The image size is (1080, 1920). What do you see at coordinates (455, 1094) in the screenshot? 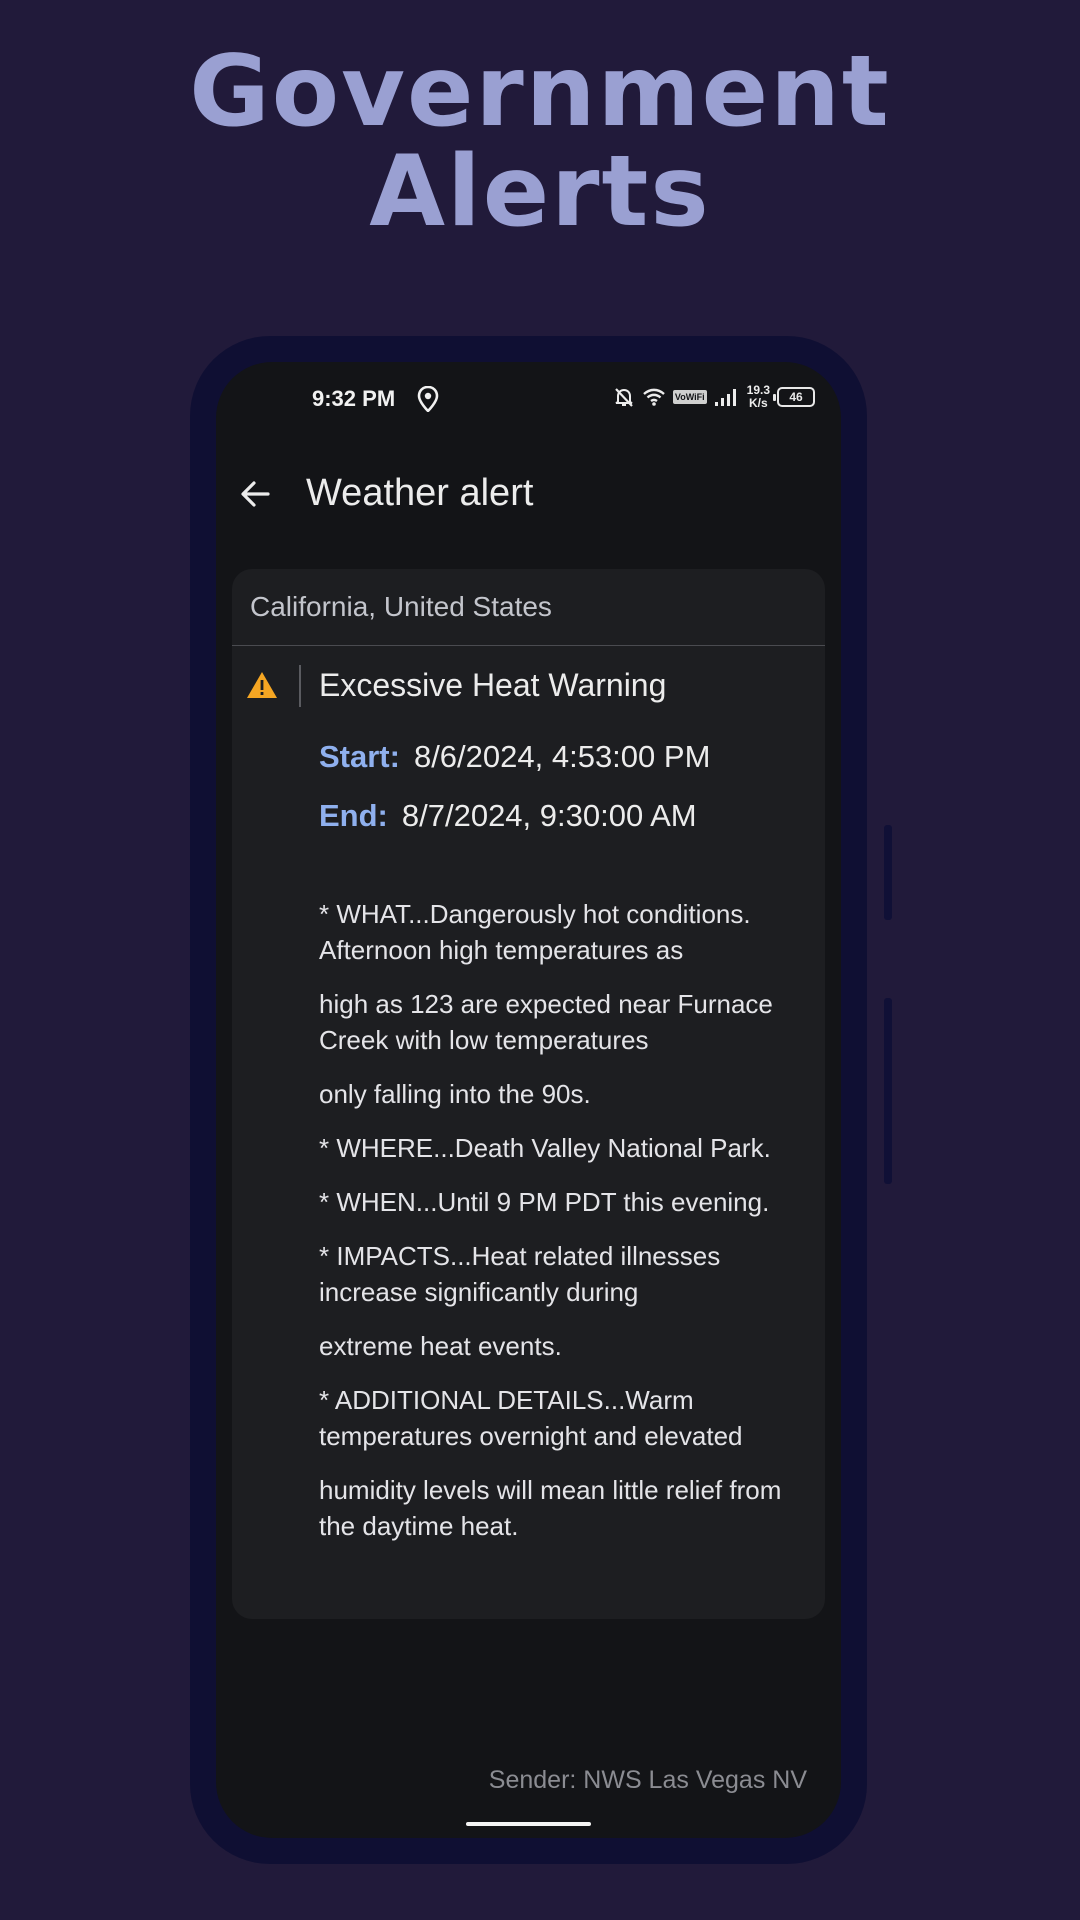
I see `description-paragraph: only falling into the 90s.` at bounding box center [455, 1094].